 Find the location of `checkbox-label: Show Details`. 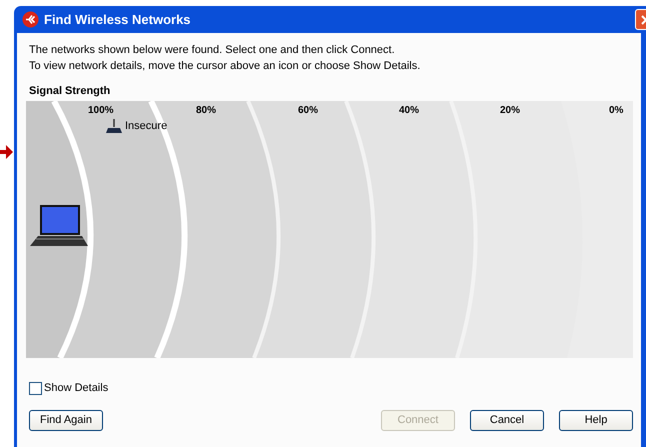

checkbox-label: Show Details is located at coordinates (76, 388).